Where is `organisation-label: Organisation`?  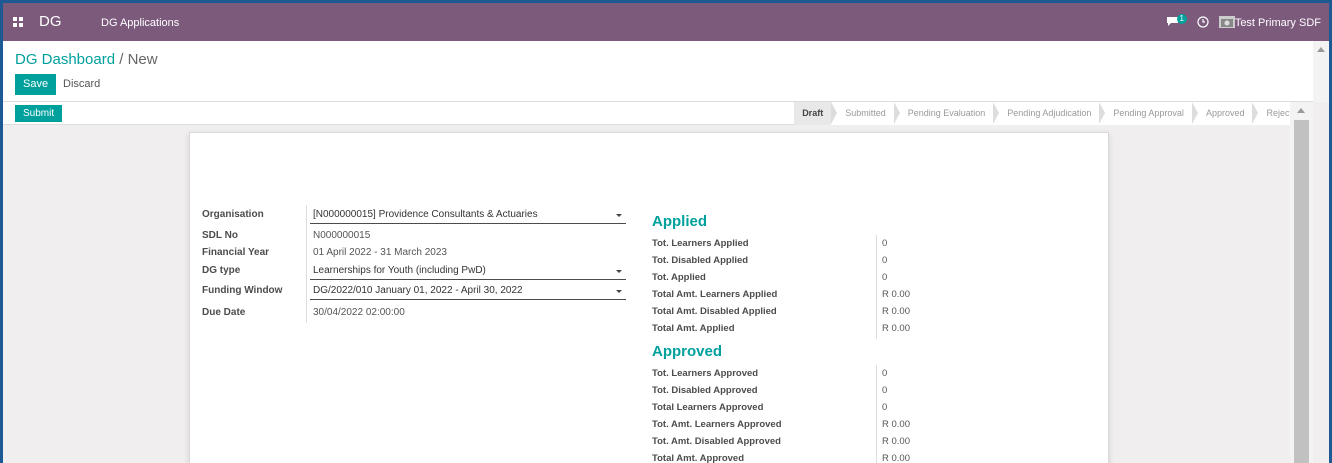 organisation-label: Organisation is located at coordinates (233, 214).